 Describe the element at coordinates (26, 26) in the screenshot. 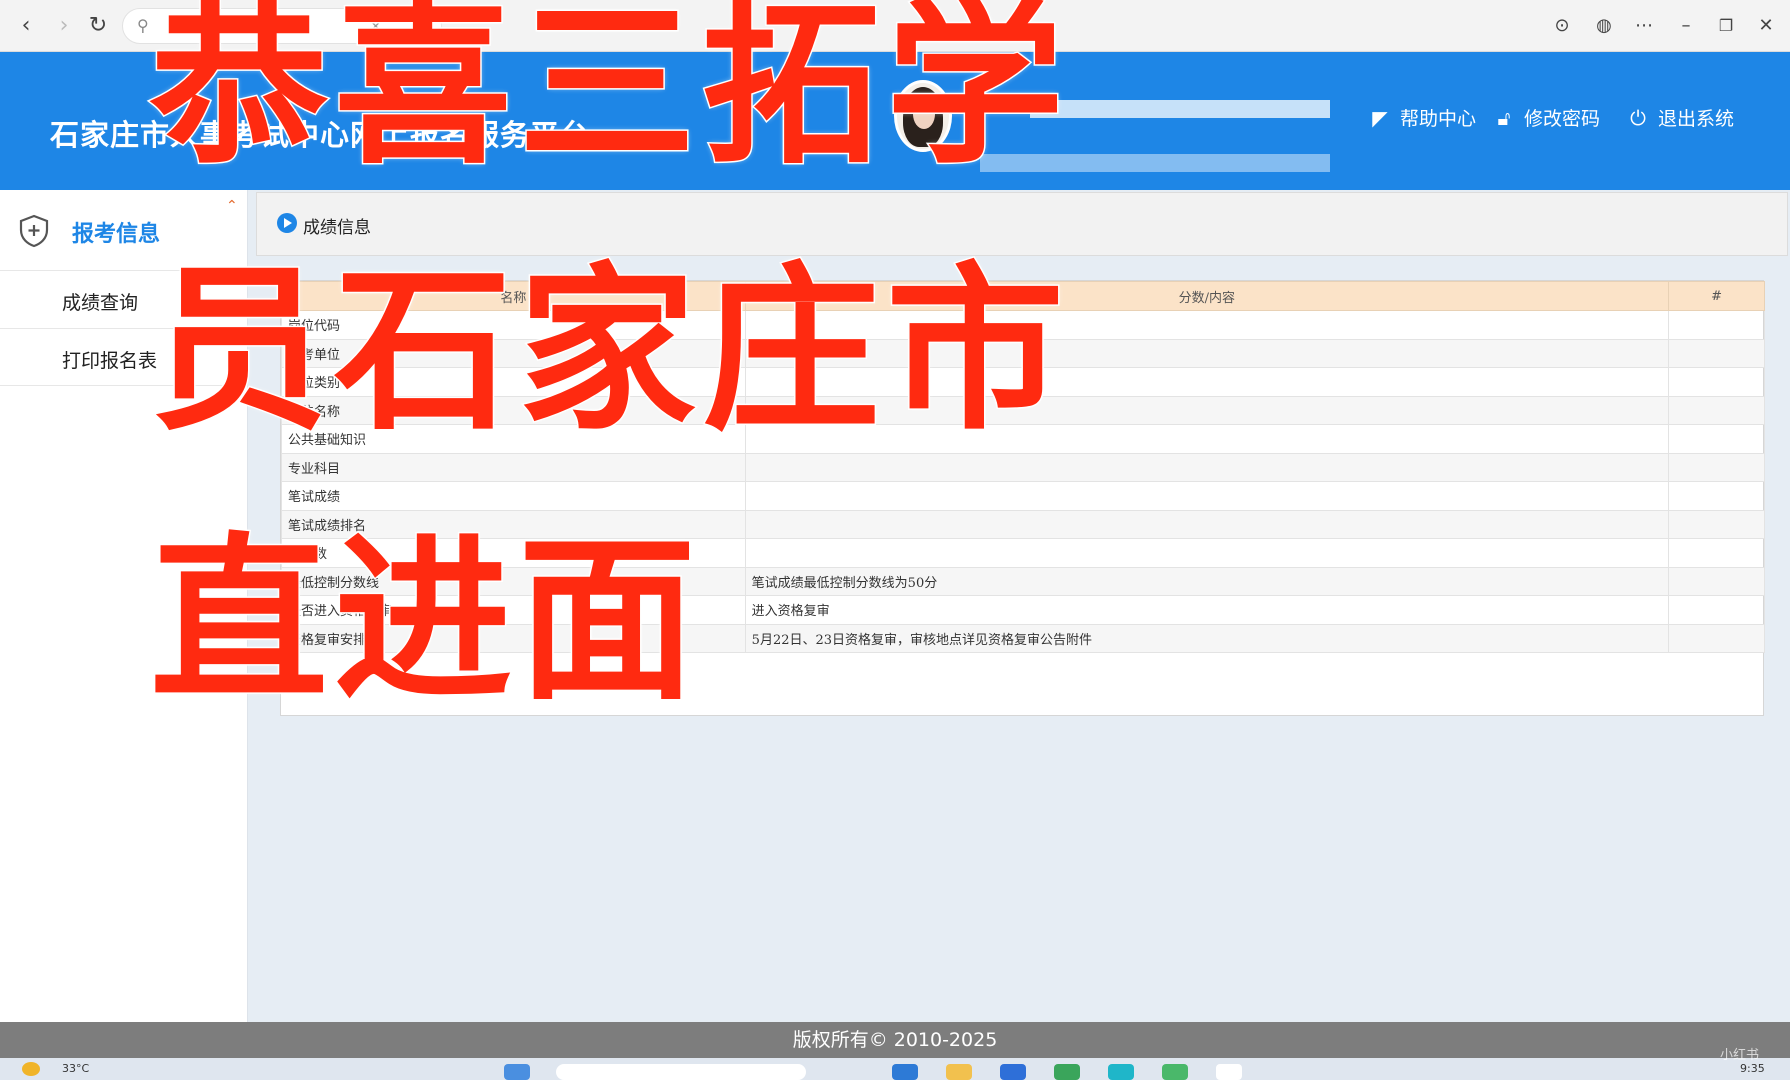

I see `back-button: ‹` at that location.